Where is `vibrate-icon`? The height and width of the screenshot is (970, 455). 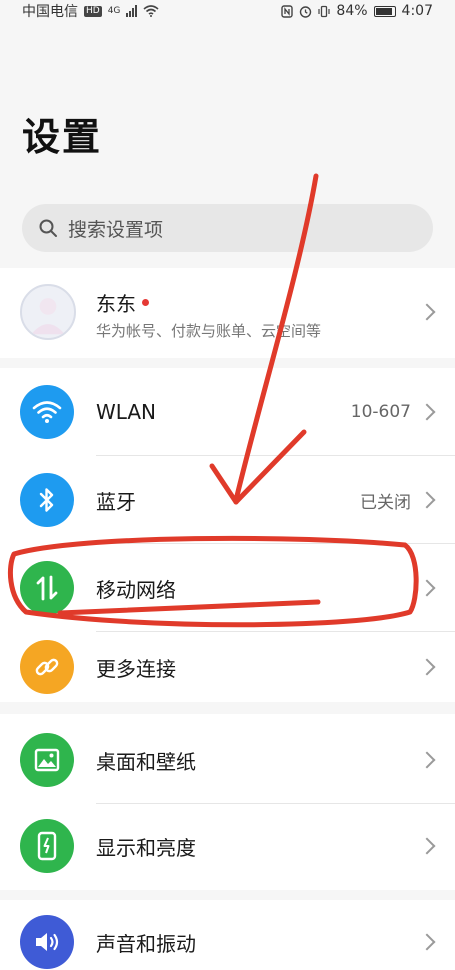 vibrate-icon is located at coordinates (324, 11).